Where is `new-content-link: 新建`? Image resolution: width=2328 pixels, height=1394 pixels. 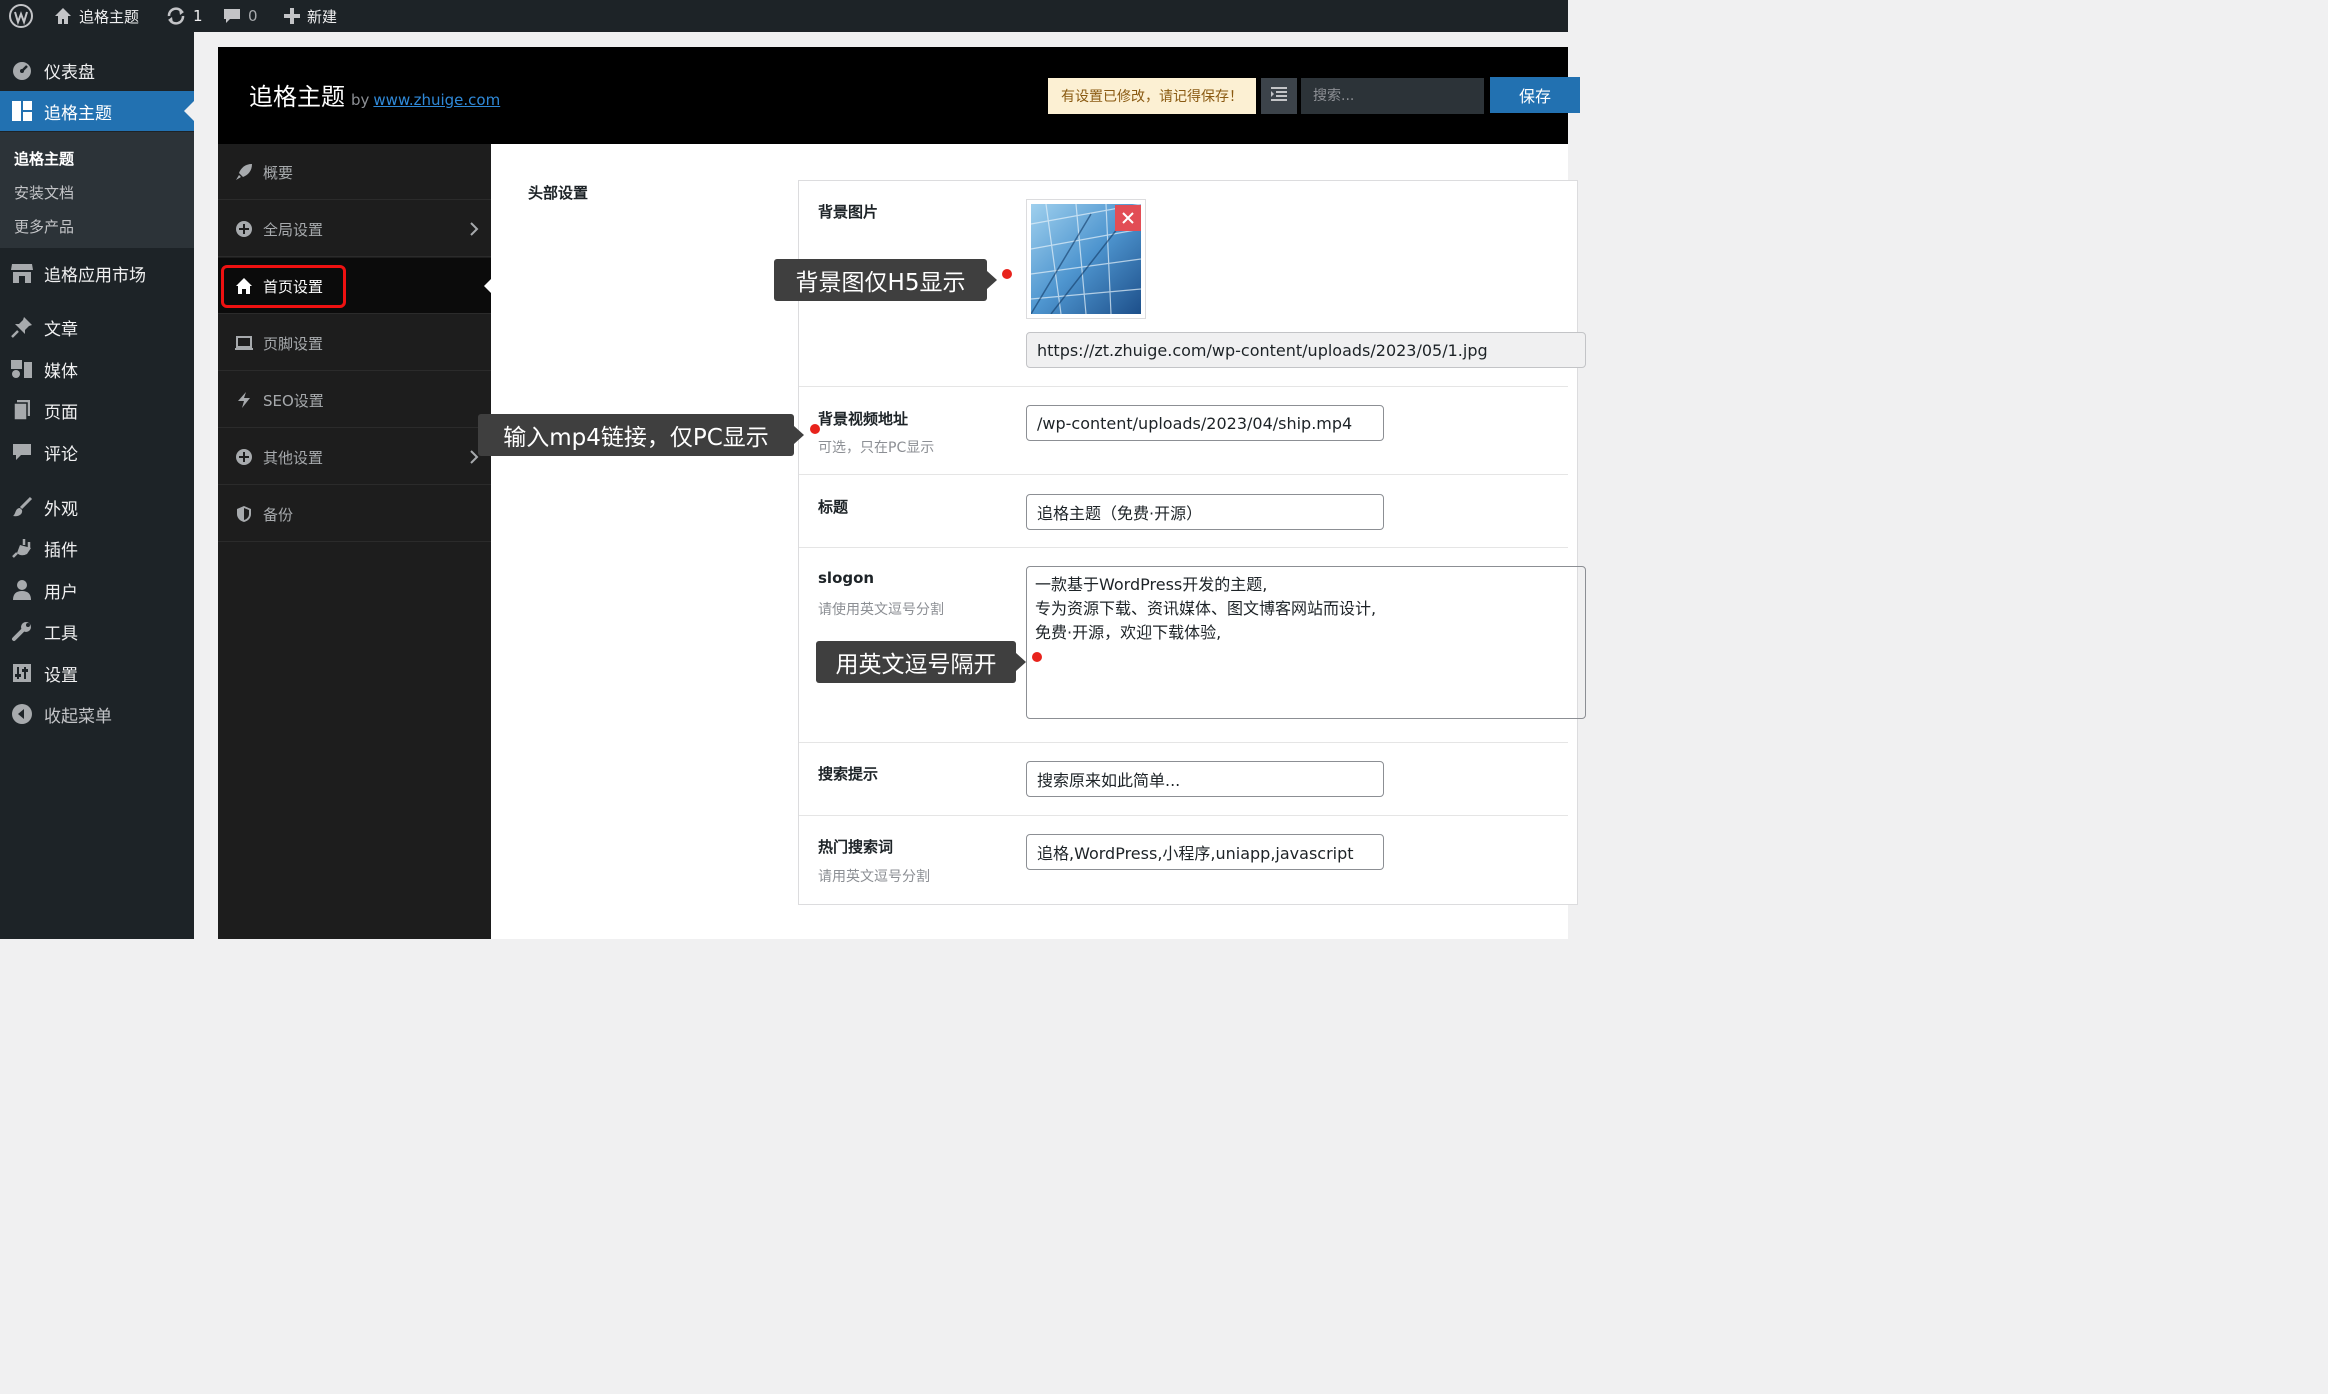 new-content-link: 新建 is located at coordinates (310, 16).